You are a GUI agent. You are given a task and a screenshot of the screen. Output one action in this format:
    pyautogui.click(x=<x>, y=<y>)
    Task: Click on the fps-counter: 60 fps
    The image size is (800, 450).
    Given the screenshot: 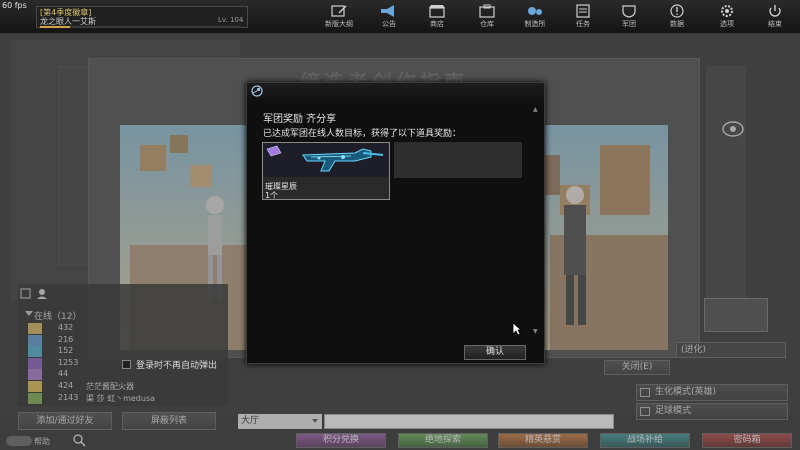 What is the action you would take?
    pyautogui.click(x=14, y=5)
    